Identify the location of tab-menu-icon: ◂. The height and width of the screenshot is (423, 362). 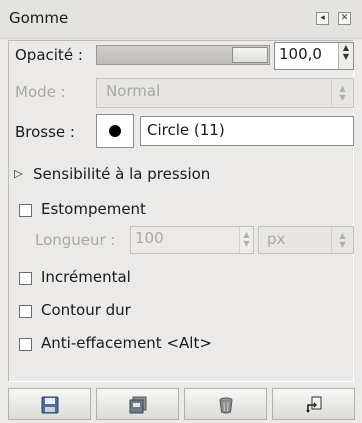
(322, 18).